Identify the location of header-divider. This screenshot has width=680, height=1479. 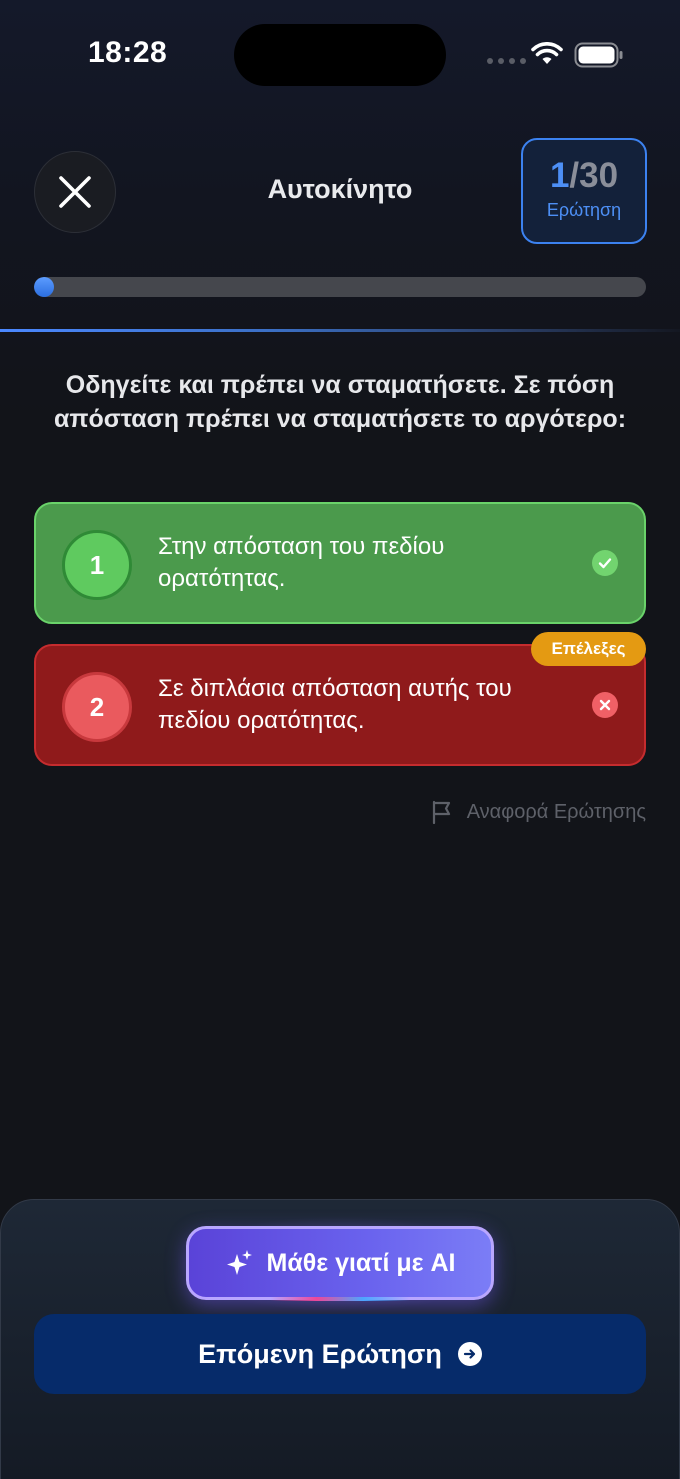
(340, 330).